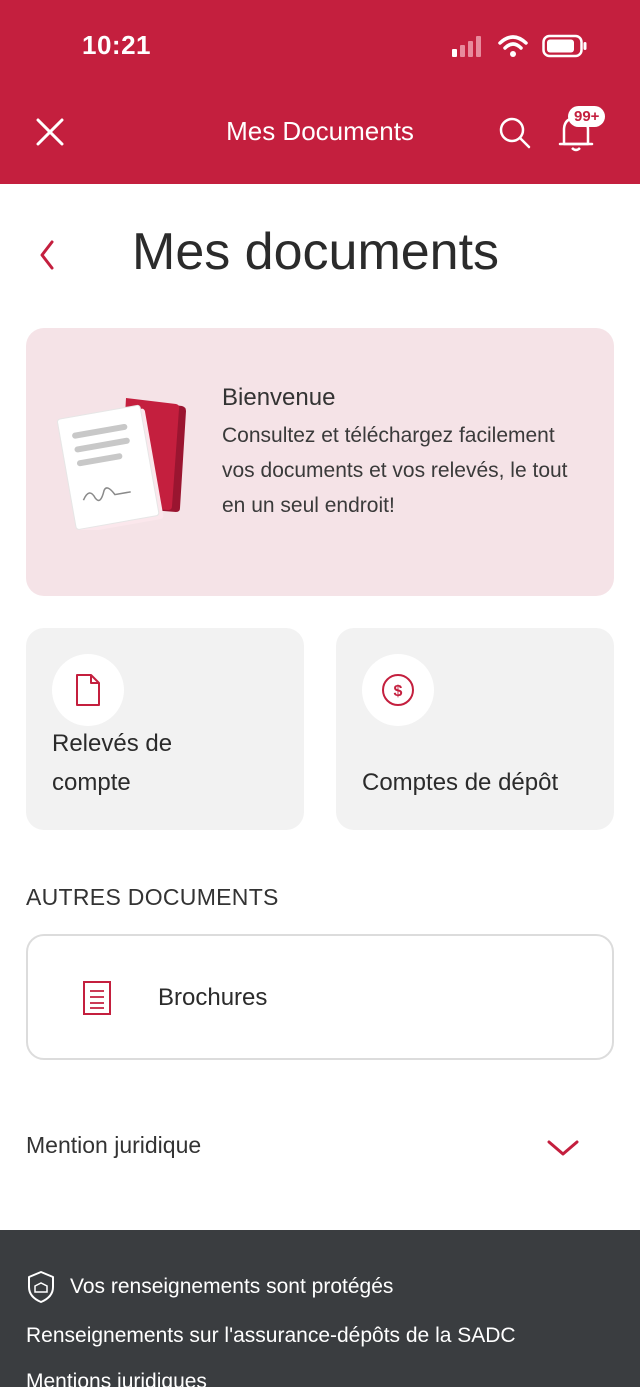  I want to click on legal-mention-toggle: Mention juridique, so click(306, 1152).